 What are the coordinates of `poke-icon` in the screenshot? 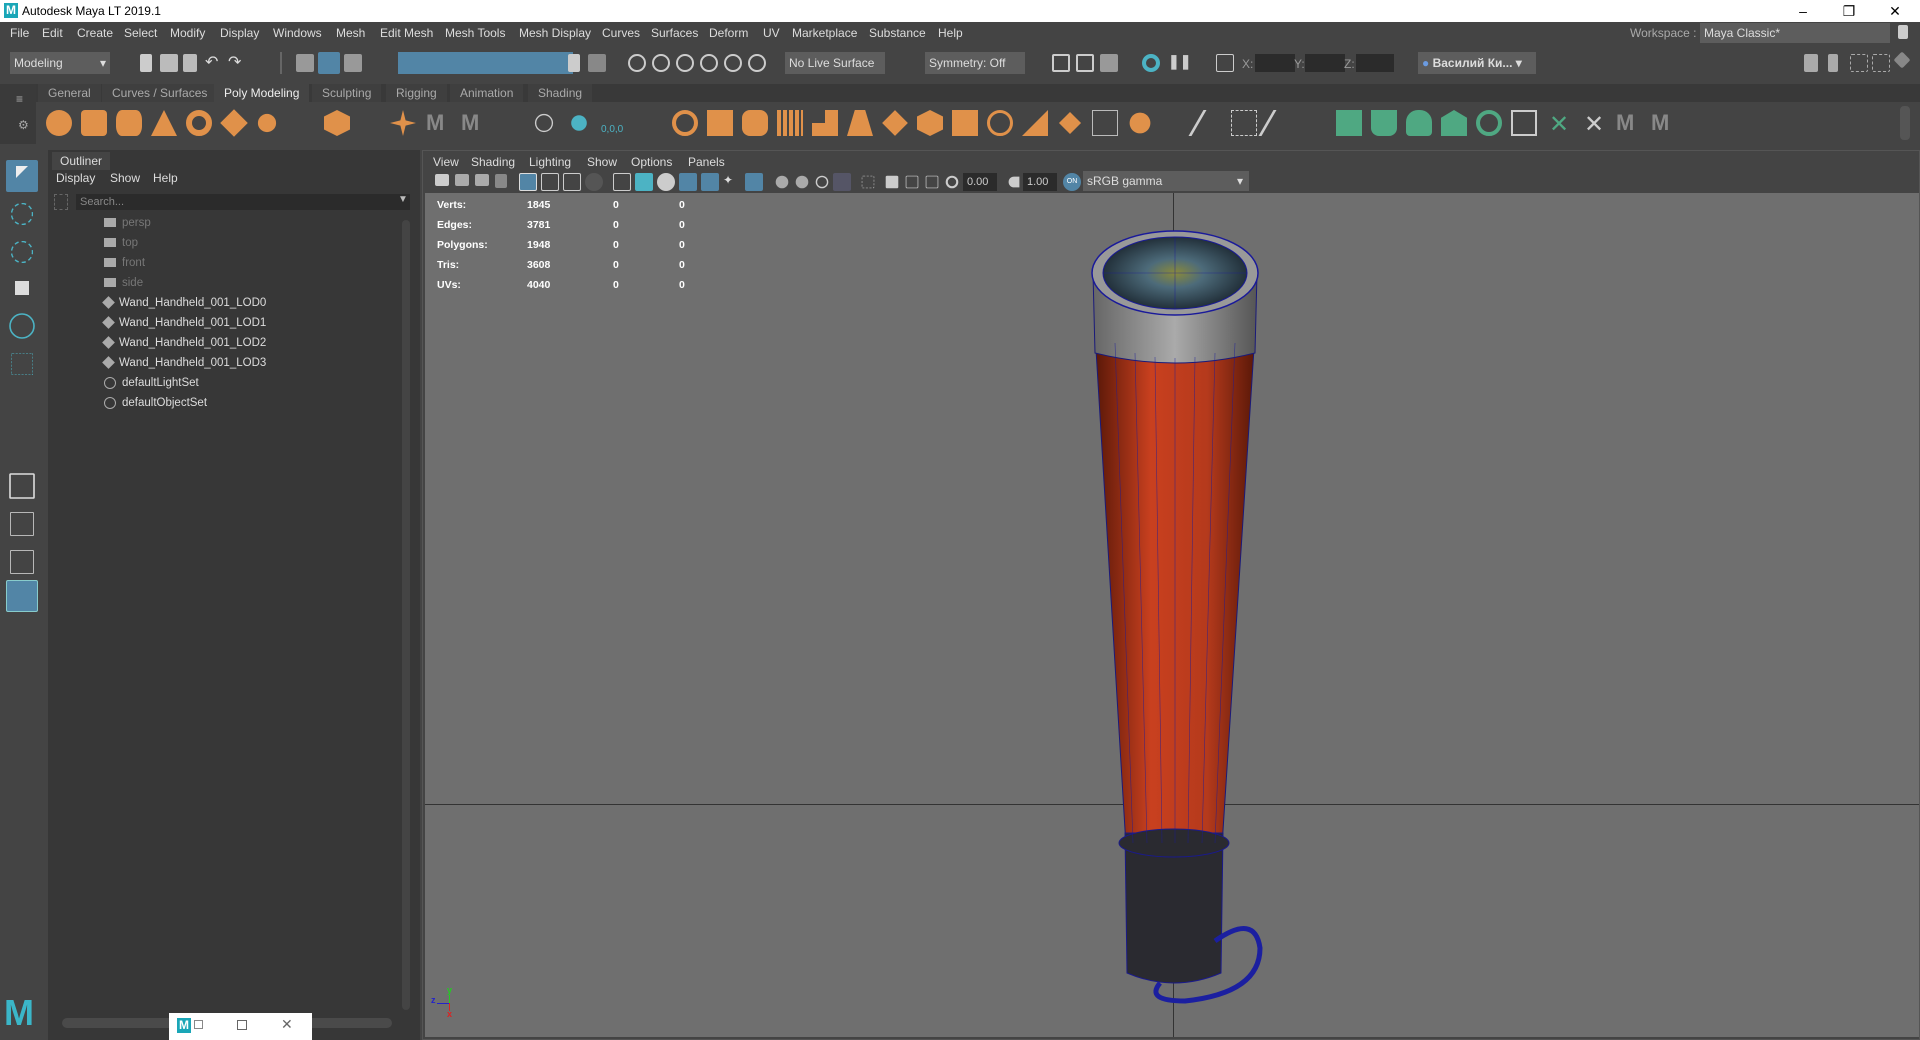 It's located at (1035, 123).